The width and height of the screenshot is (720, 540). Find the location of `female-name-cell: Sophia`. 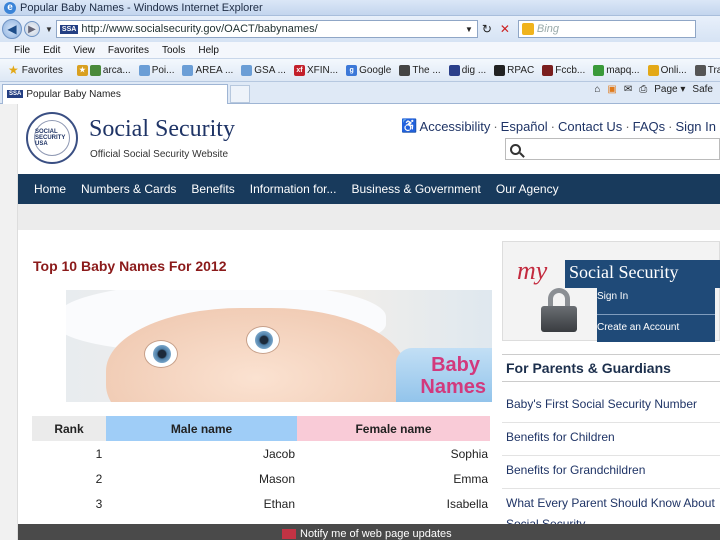

female-name-cell: Sophia is located at coordinates (469, 453).